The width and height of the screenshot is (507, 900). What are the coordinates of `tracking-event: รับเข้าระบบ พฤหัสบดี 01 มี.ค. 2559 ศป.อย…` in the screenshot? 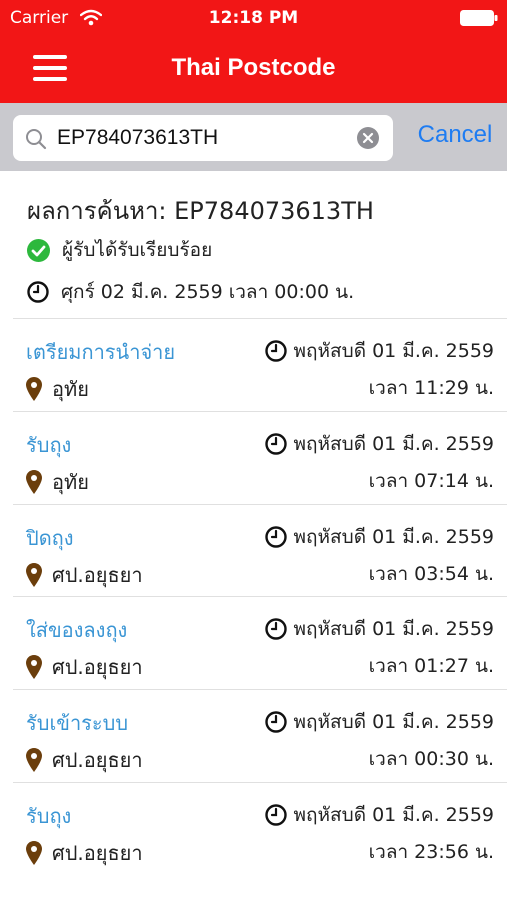 It's located at (260, 735).